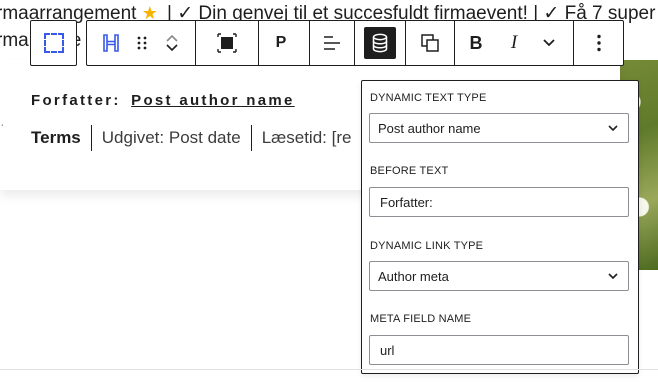 This screenshot has height=392, width=658. Describe the element at coordinates (499, 350) in the screenshot. I see `meta-field-name-input: url` at that location.